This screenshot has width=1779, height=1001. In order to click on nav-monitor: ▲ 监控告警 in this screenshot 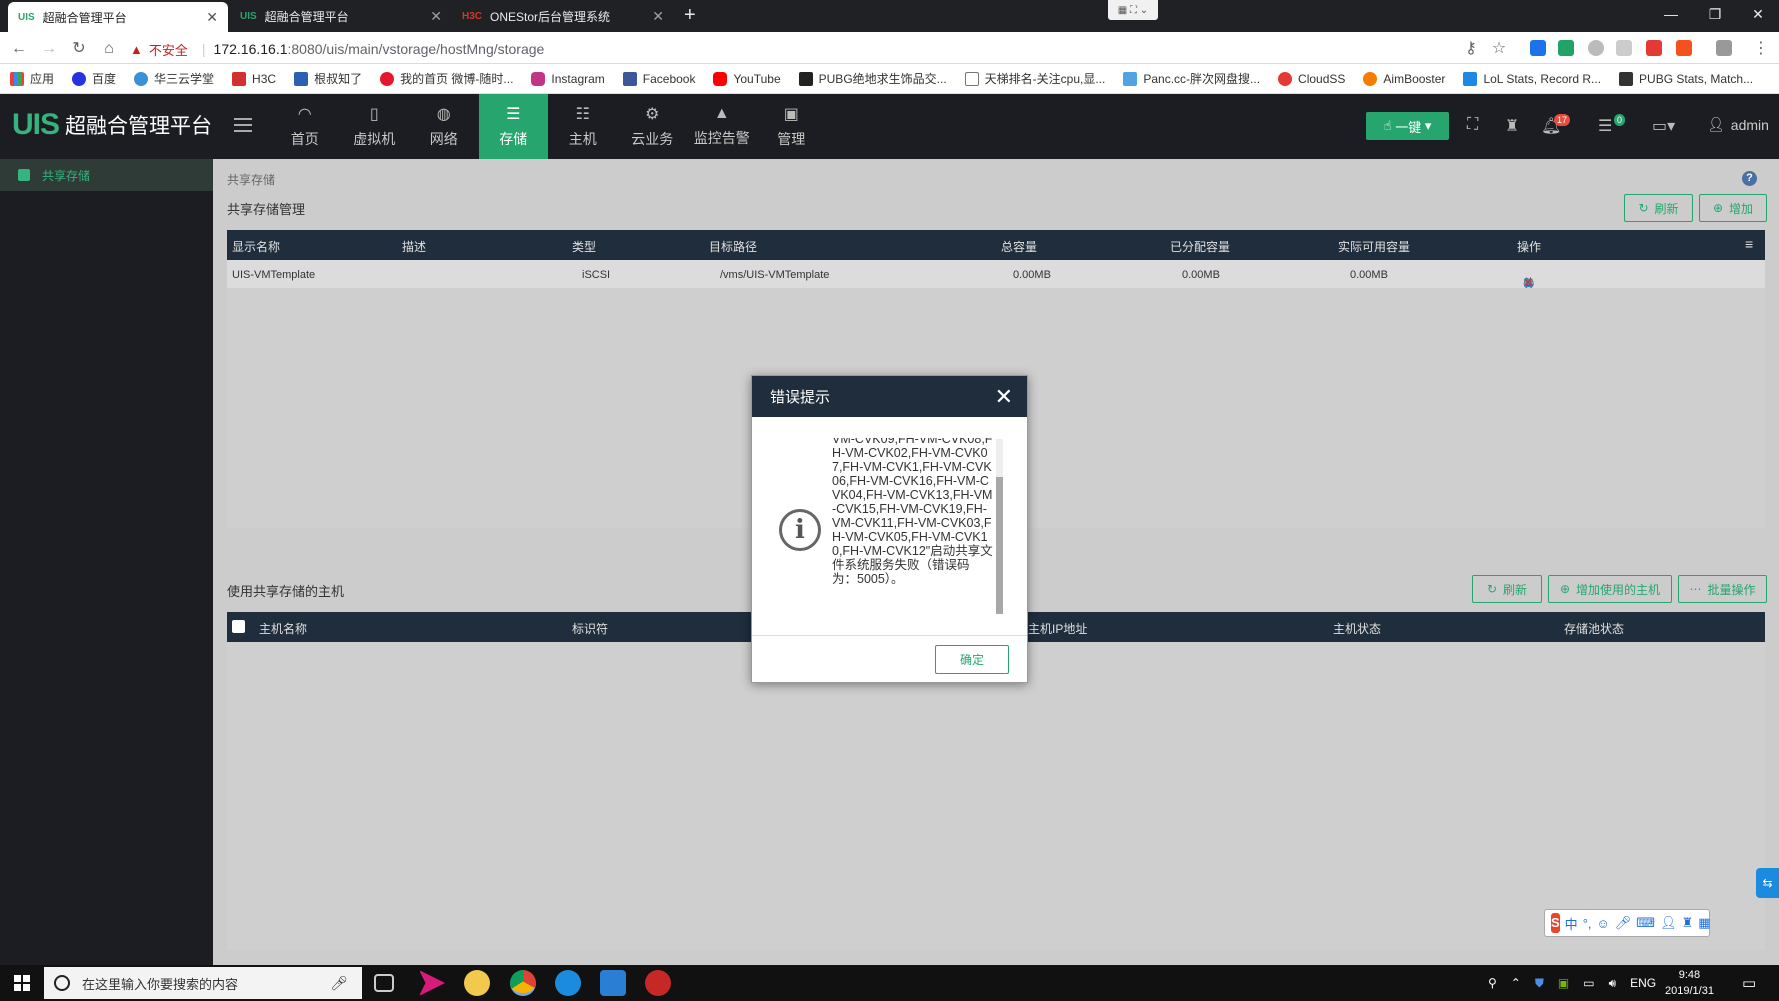, I will do `click(722, 126)`.